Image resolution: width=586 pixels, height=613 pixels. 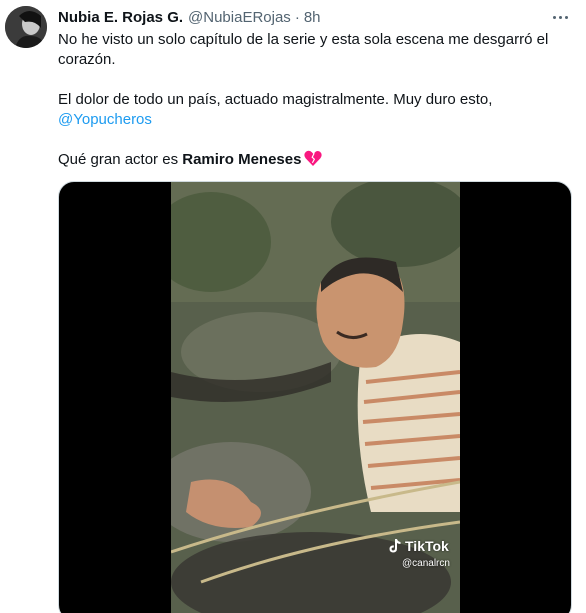 I want to click on tiktok-logo-icon, so click(x=395, y=546).